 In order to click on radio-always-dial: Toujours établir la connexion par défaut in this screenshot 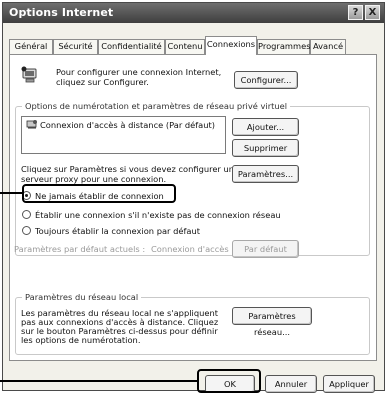, I will do `click(141, 231)`.